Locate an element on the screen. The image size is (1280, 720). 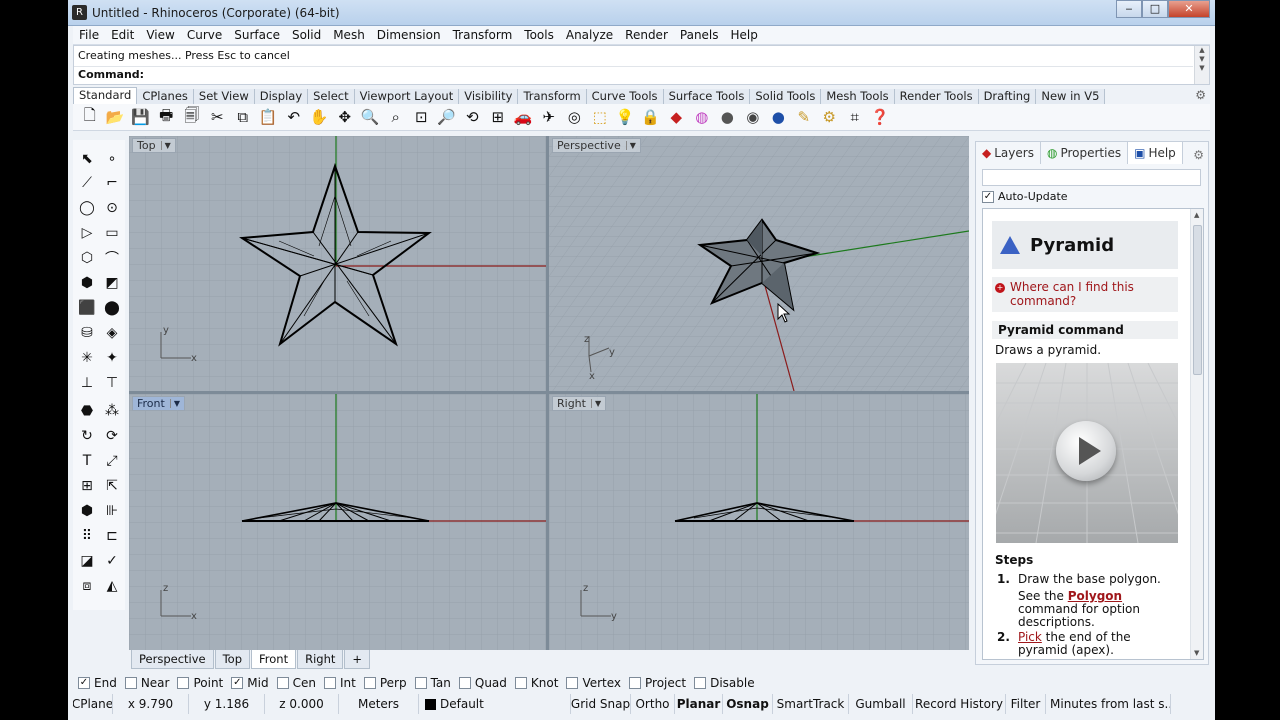
play-button is located at coordinates (1086, 451).